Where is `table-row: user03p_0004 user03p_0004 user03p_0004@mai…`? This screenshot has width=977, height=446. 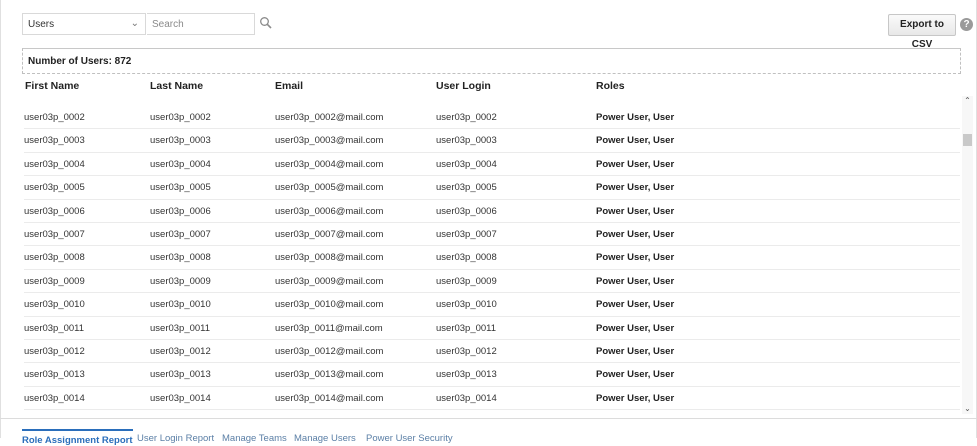
table-row: user03p_0004 user03p_0004 user03p_0004@mai… is located at coordinates (492, 165).